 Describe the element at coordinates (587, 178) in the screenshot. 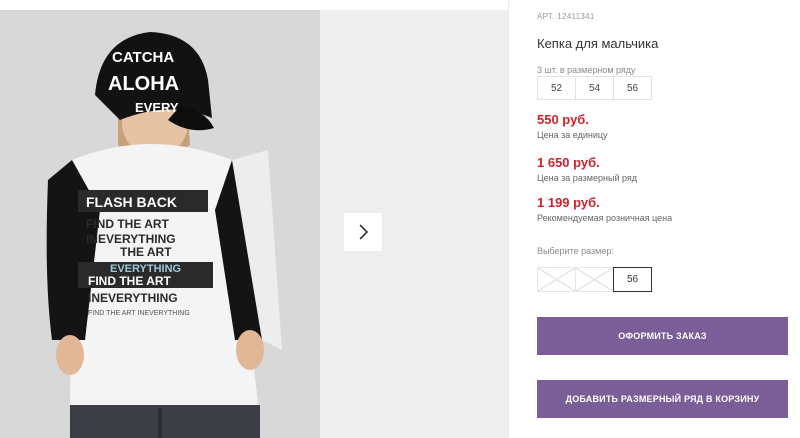

I see `pack-price-label: Цена за размерный ряд` at that location.